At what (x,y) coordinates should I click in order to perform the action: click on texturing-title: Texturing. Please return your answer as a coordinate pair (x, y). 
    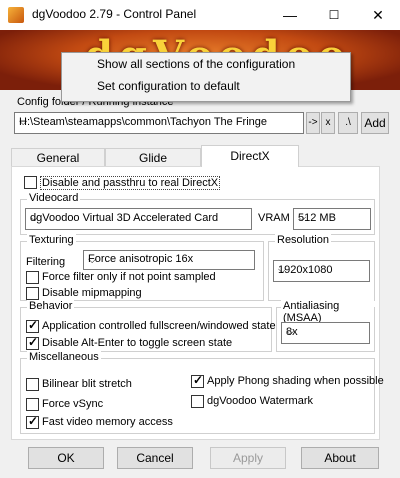
    Looking at the image, I should click on (51, 240).